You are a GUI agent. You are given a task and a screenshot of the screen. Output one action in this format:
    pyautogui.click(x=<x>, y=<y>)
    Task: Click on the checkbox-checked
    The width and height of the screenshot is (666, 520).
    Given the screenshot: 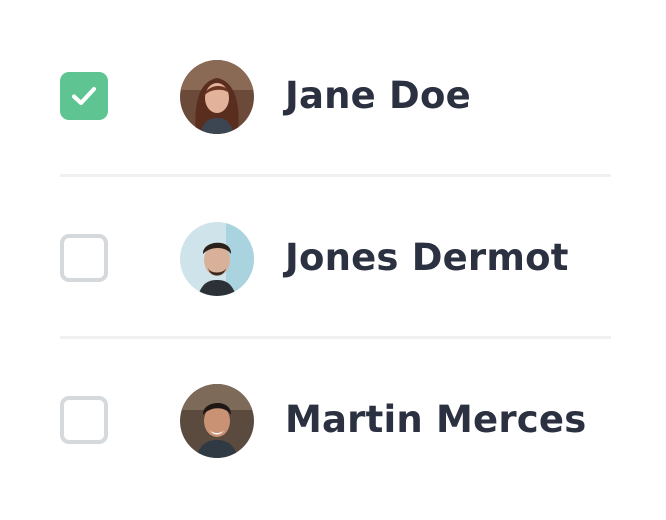 What is the action you would take?
    pyautogui.click(x=84, y=96)
    